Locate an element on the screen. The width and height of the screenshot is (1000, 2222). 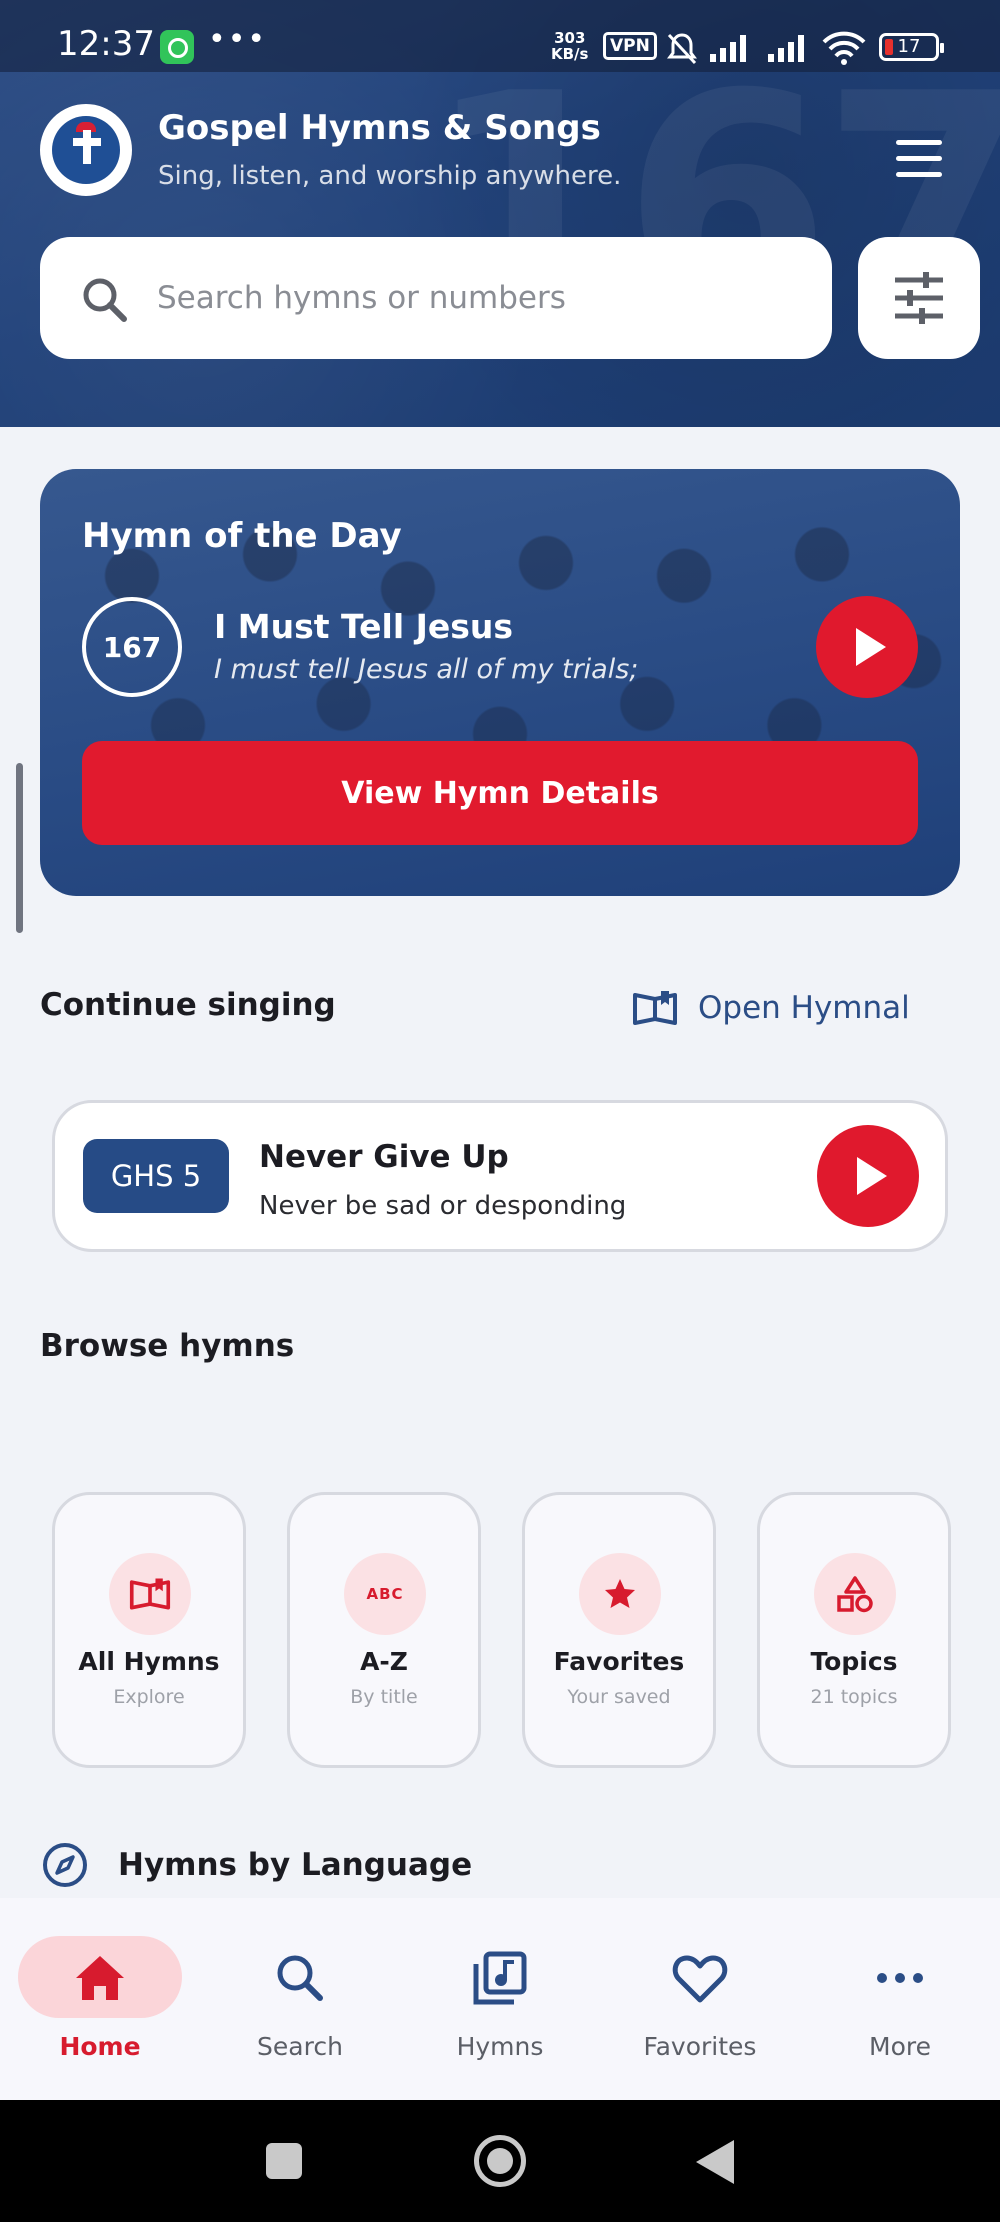
hymns-by-language-row: Hymns by Language is located at coordinates (256, 1865).